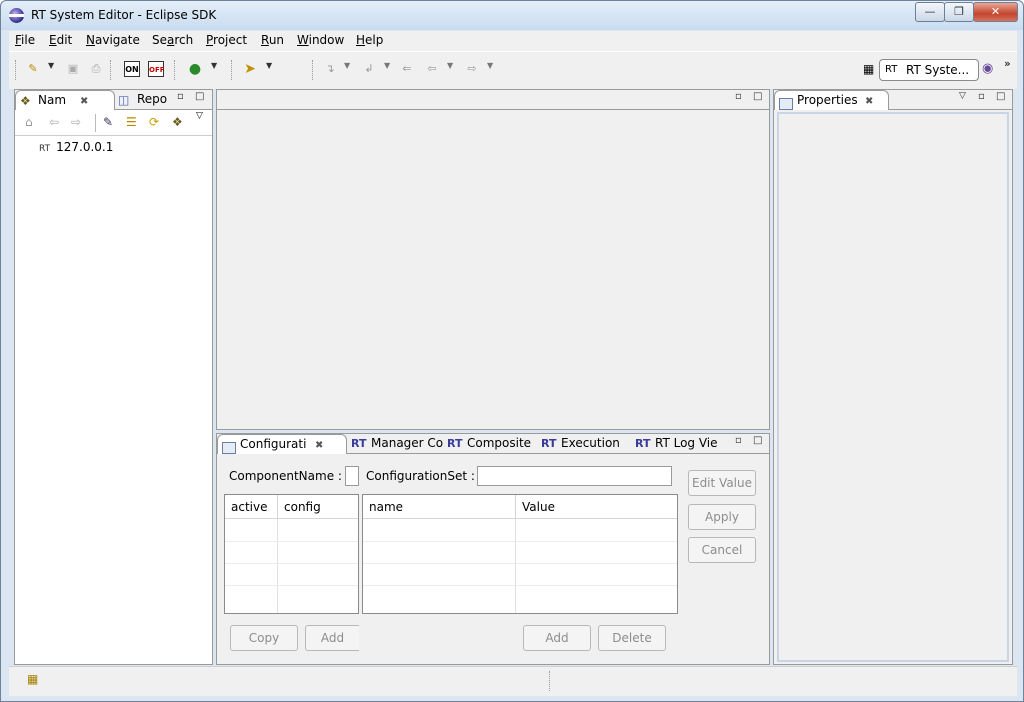 This screenshot has height=702, width=1024. What do you see at coordinates (96, 69) in the screenshot?
I see `print-icon: ⎙` at bounding box center [96, 69].